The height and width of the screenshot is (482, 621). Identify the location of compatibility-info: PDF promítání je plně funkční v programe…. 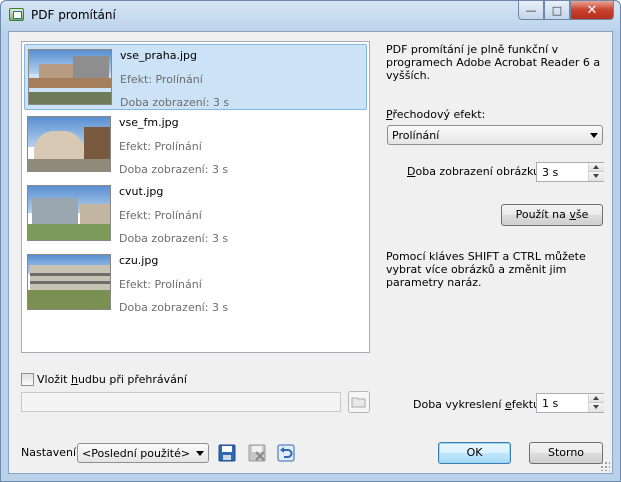
(493, 62).